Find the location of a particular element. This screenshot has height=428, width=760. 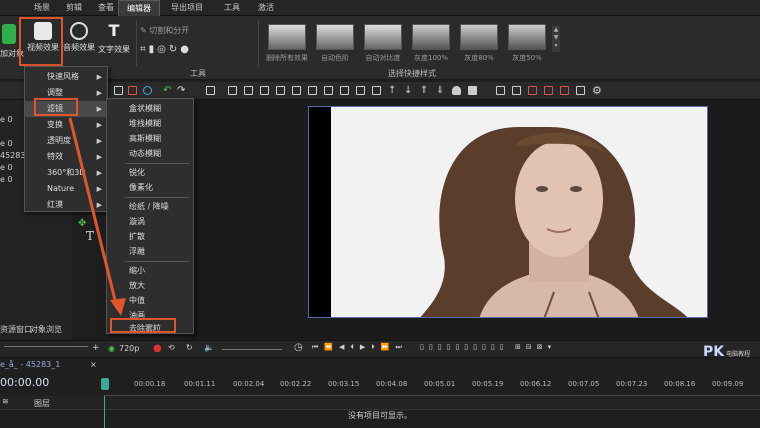

audio-slider is located at coordinates (252, 349).